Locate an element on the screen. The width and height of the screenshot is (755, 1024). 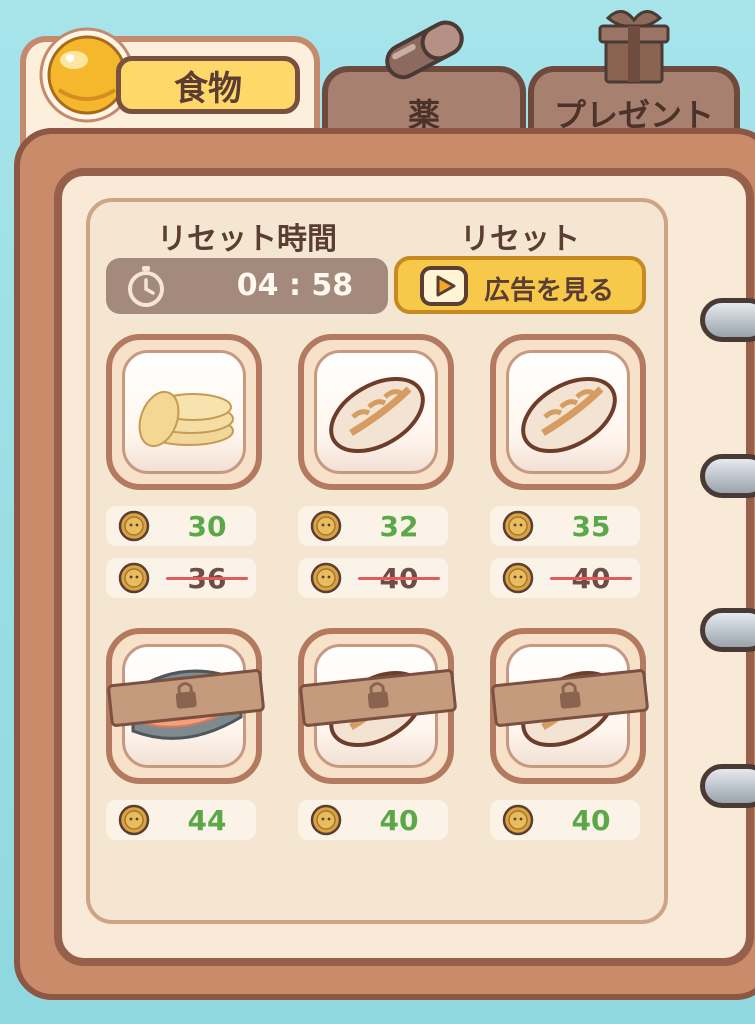
capsule-icon is located at coordinates (424, 50).